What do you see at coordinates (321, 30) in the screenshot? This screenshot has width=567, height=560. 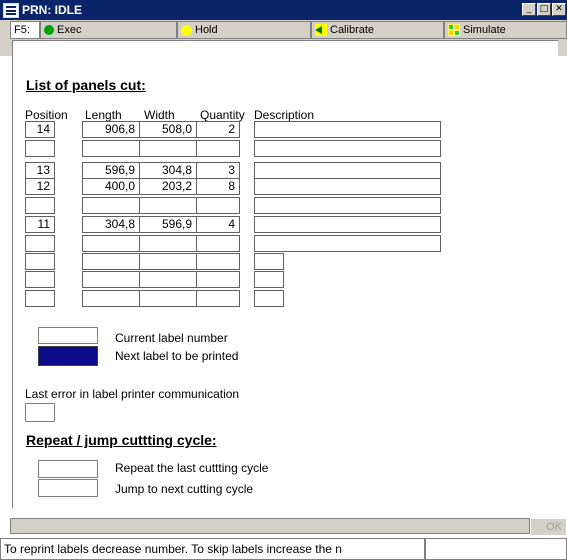 I see `calibrate-icon` at bounding box center [321, 30].